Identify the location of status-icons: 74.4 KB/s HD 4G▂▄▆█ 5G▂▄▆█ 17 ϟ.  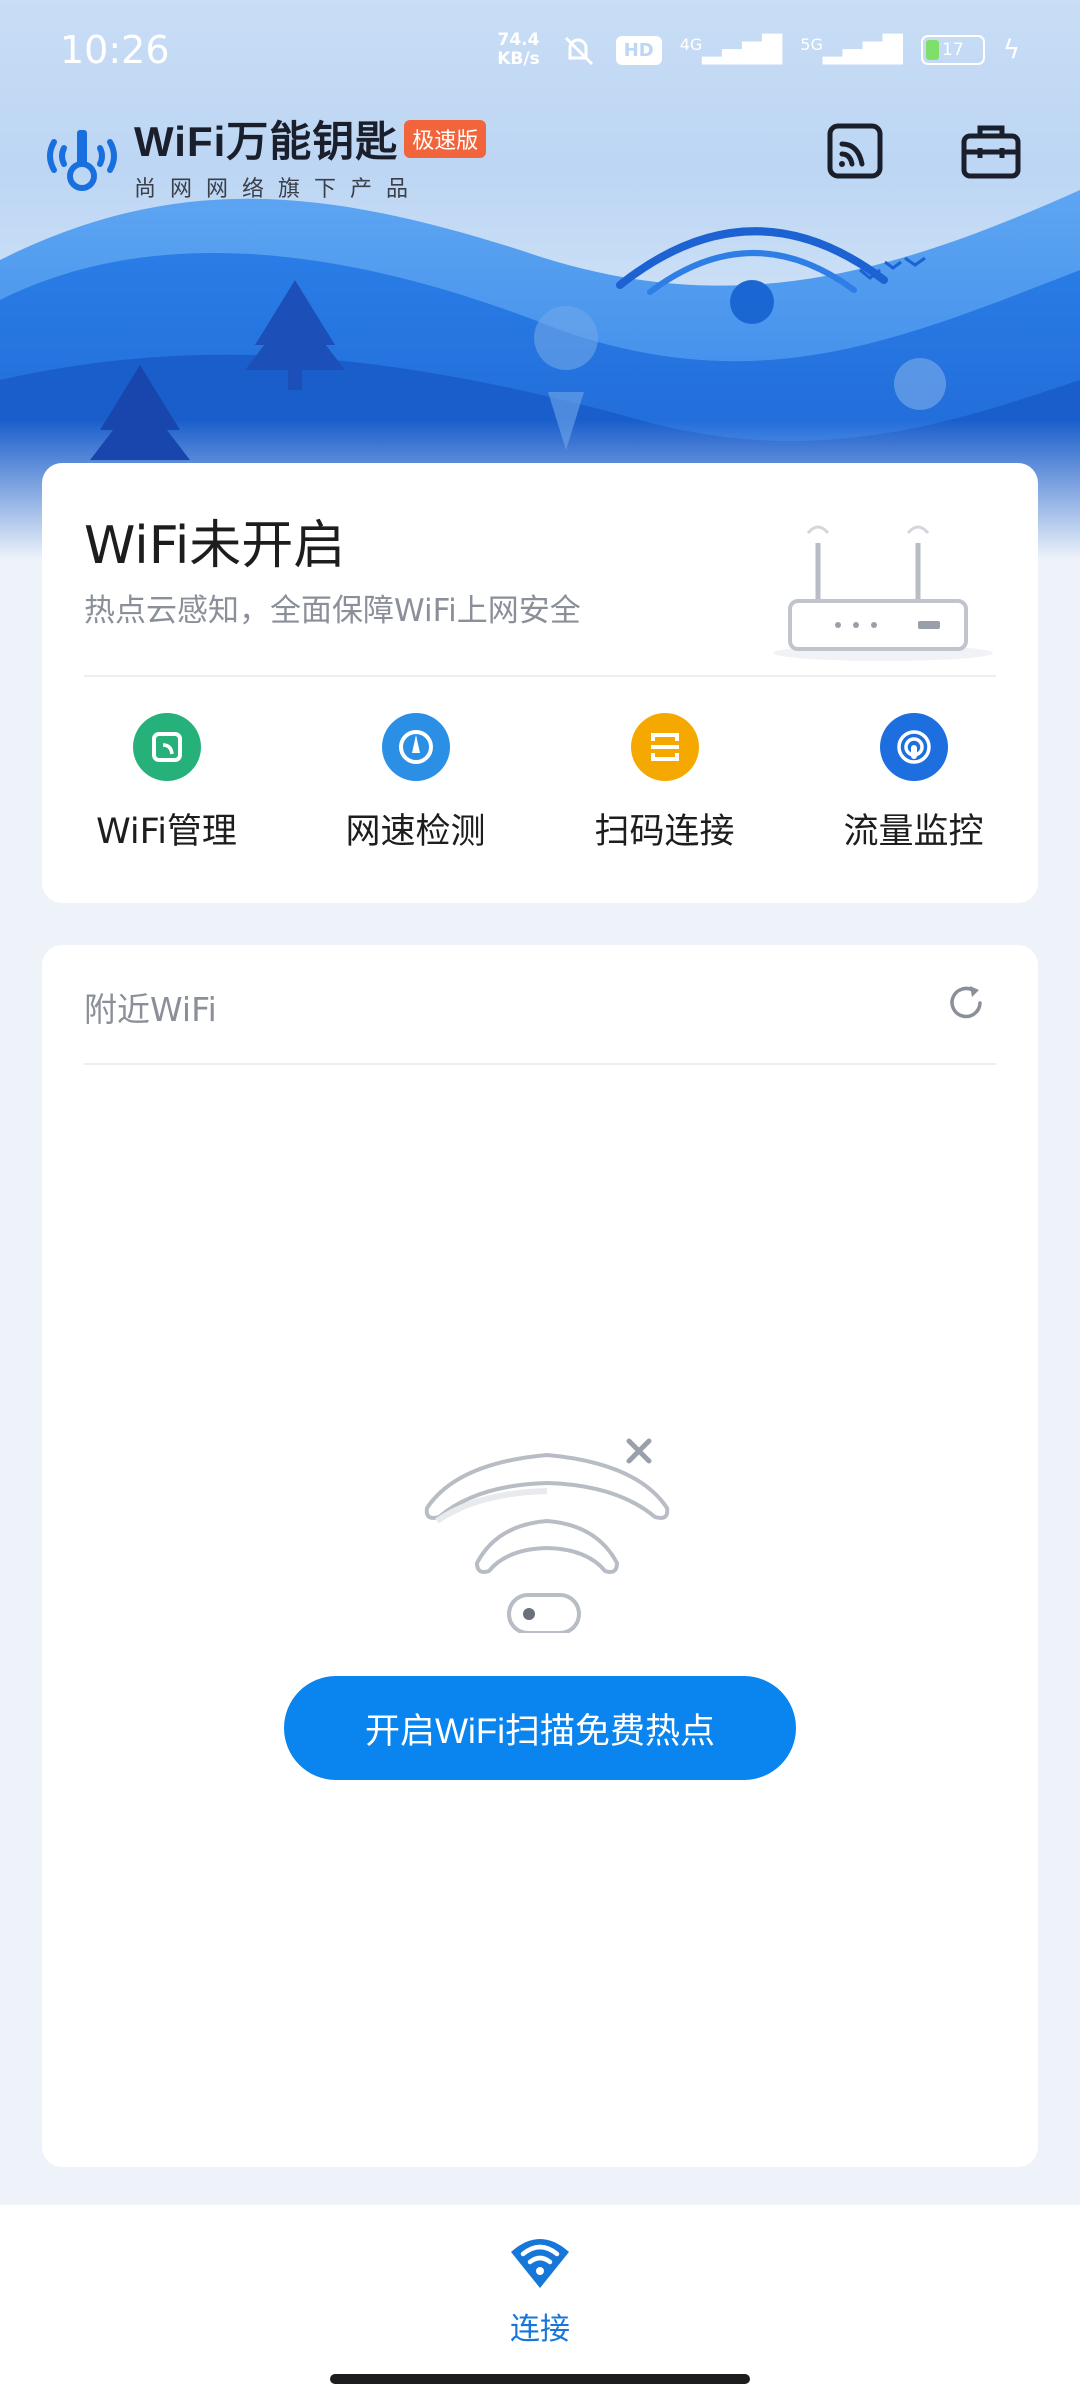
(758, 50).